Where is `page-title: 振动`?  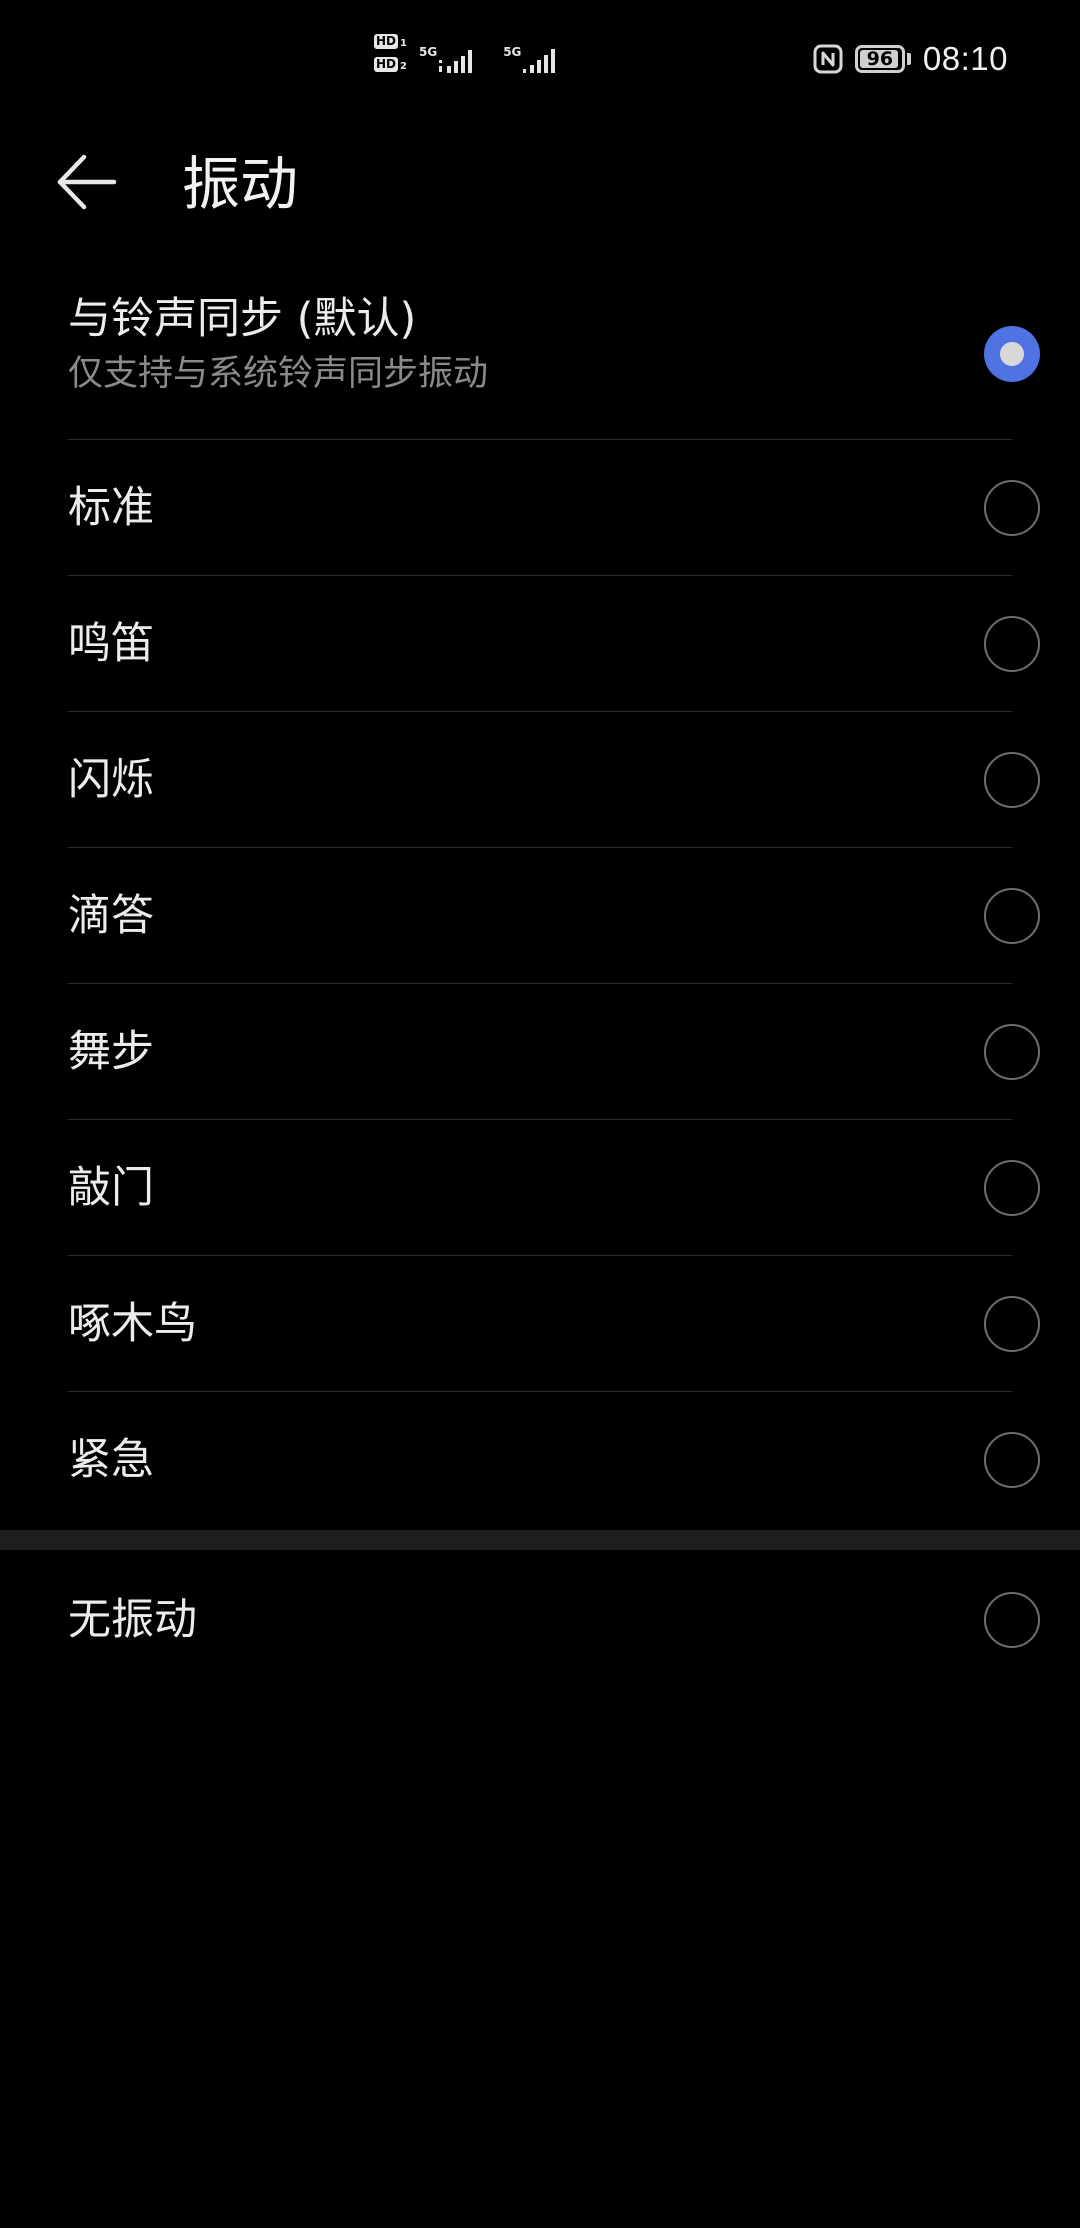
page-title: 振动 is located at coordinates (240, 184).